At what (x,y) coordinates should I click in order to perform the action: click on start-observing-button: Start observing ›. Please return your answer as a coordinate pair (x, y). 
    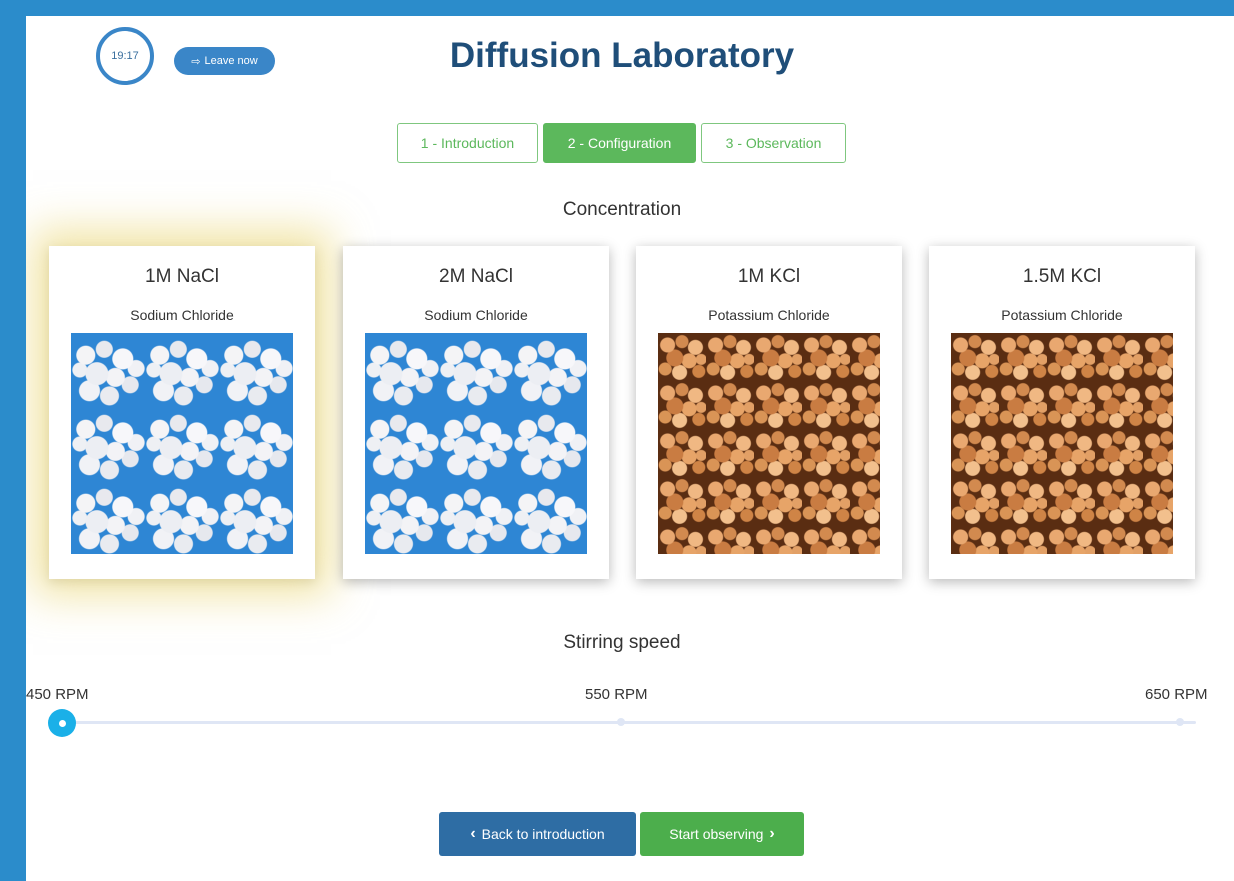
    Looking at the image, I should click on (722, 834).